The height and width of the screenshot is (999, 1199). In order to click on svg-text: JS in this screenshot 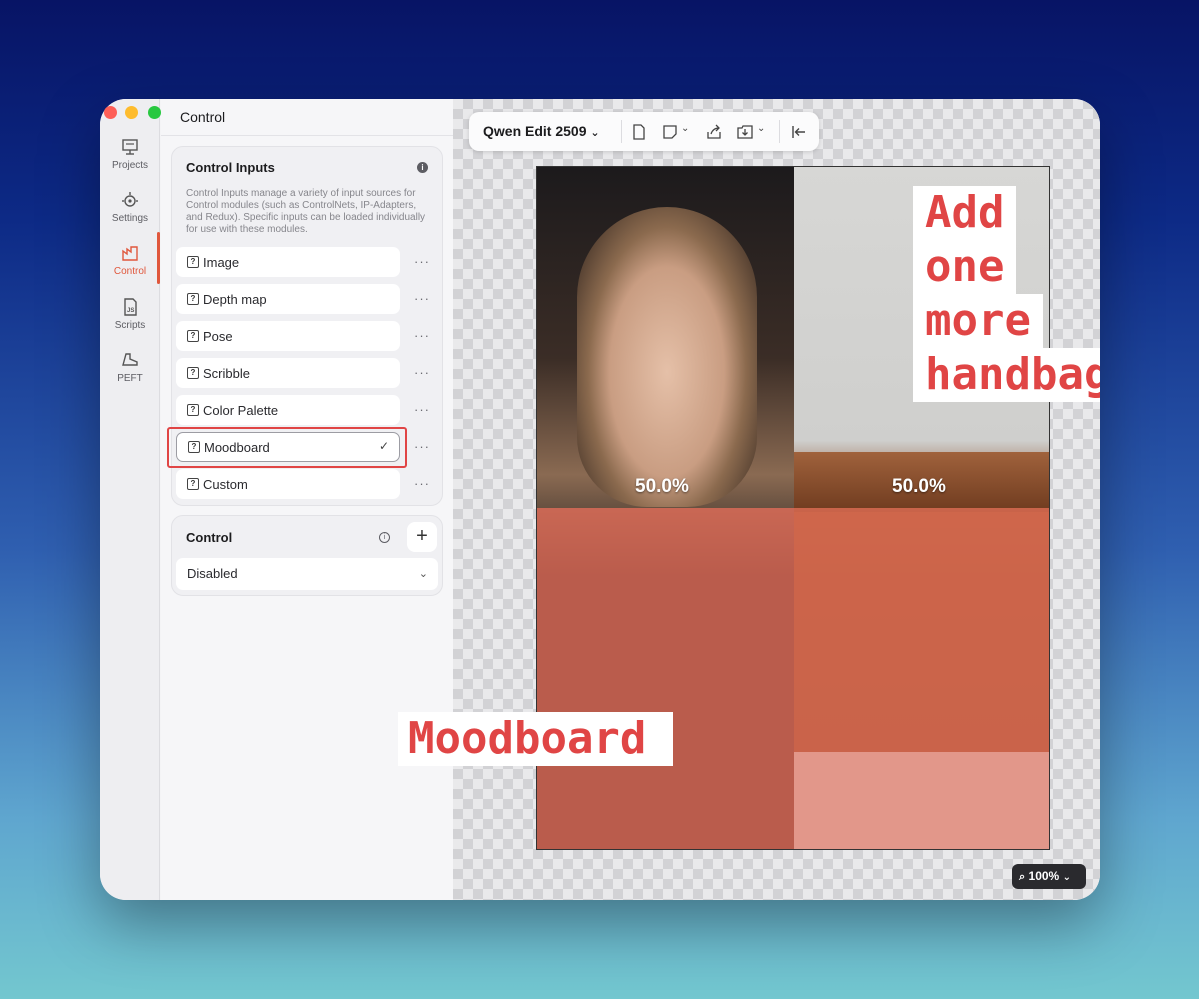, I will do `click(130, 311)`.